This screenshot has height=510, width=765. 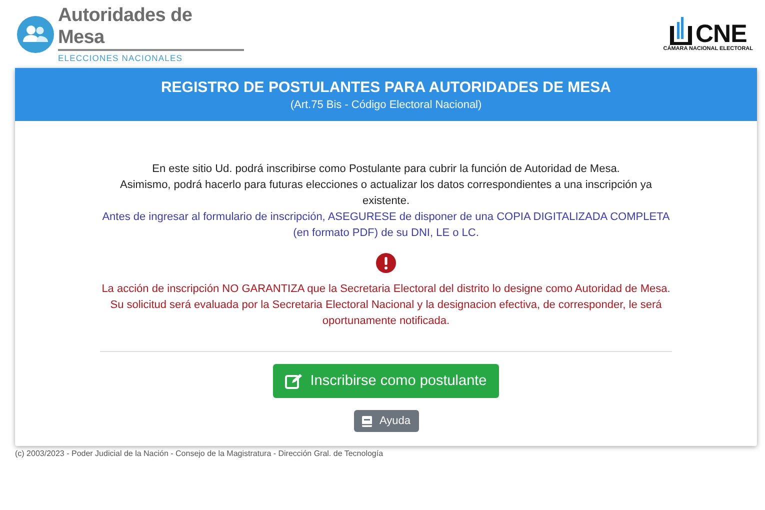 I want to click on info-text: Antes de ingresar al formulario de inscripción, ASEGURESE de disponer de una COPIA DIGITALIZADA COMPLETA (en formato PDF) de su DNI, LE o LC., so click(x=386, y=225).